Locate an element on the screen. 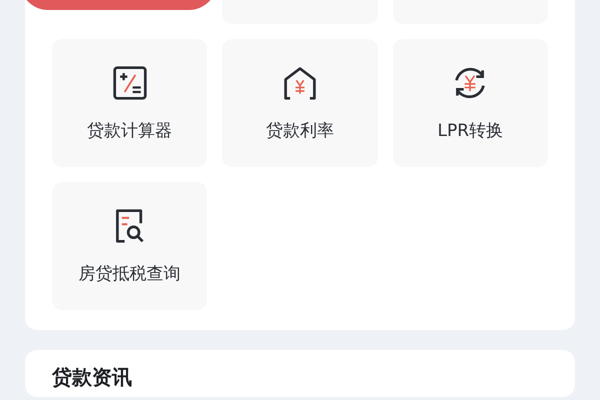  tool-tile: 房贷抵税查询 is located at coordinates (130, 246).